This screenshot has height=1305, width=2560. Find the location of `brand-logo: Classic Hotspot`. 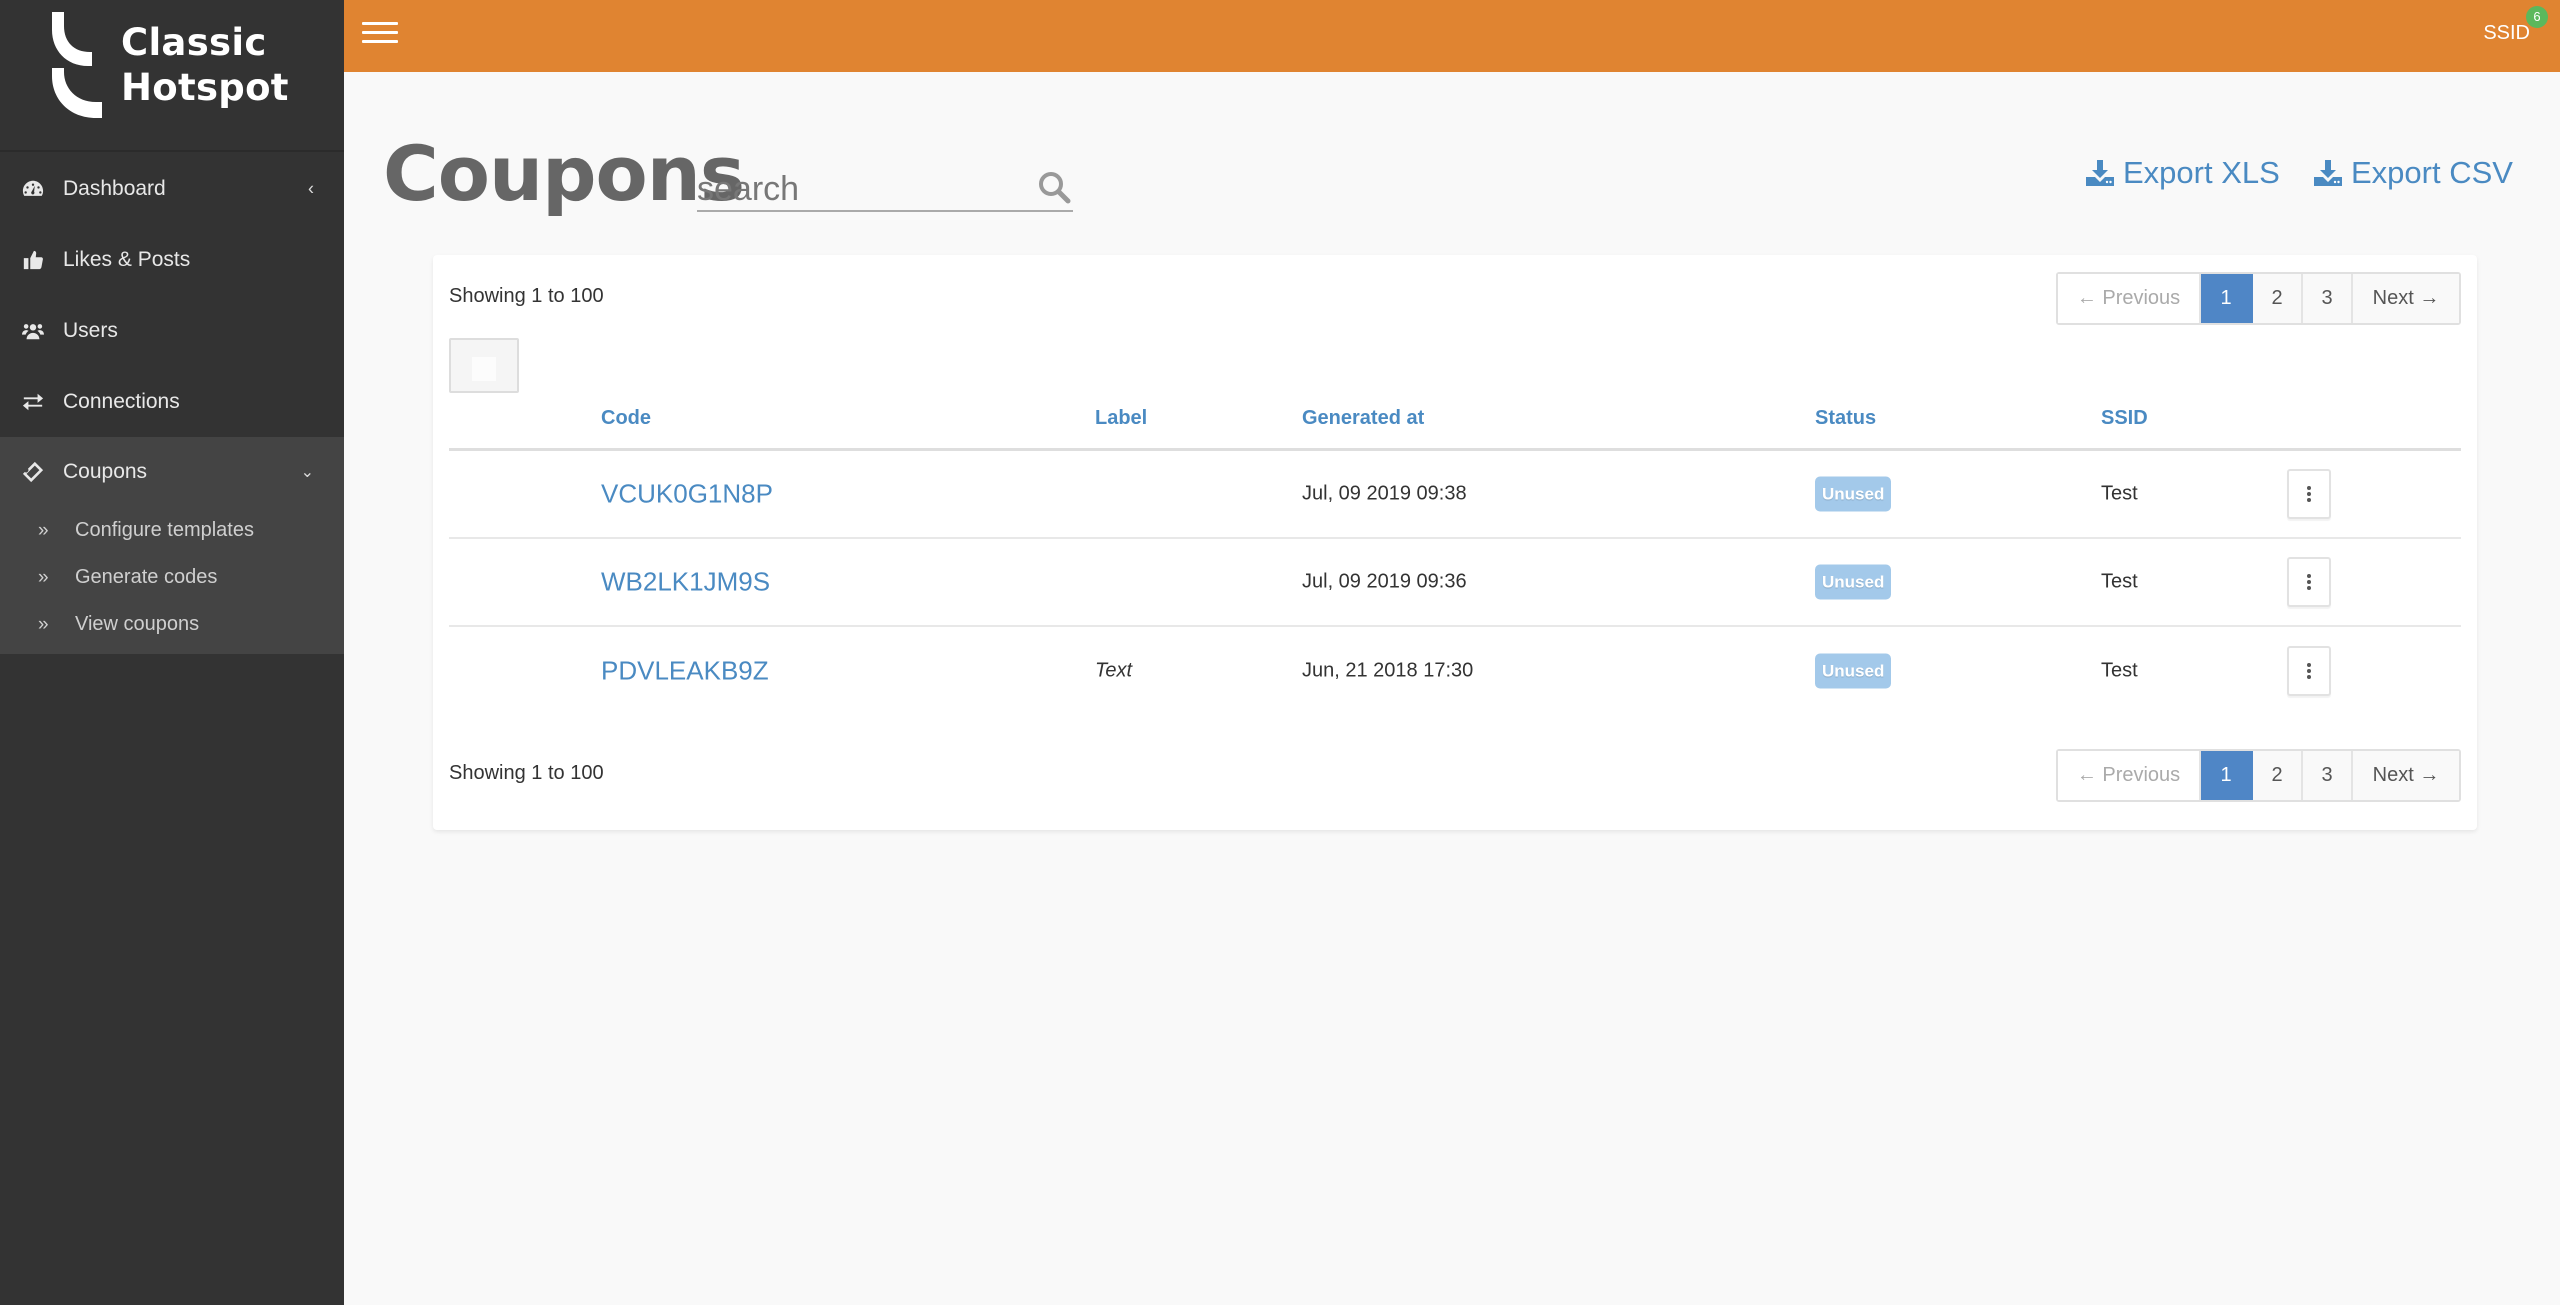

brand-logo: Classic Hotspot is located at coordinates (172, 76).